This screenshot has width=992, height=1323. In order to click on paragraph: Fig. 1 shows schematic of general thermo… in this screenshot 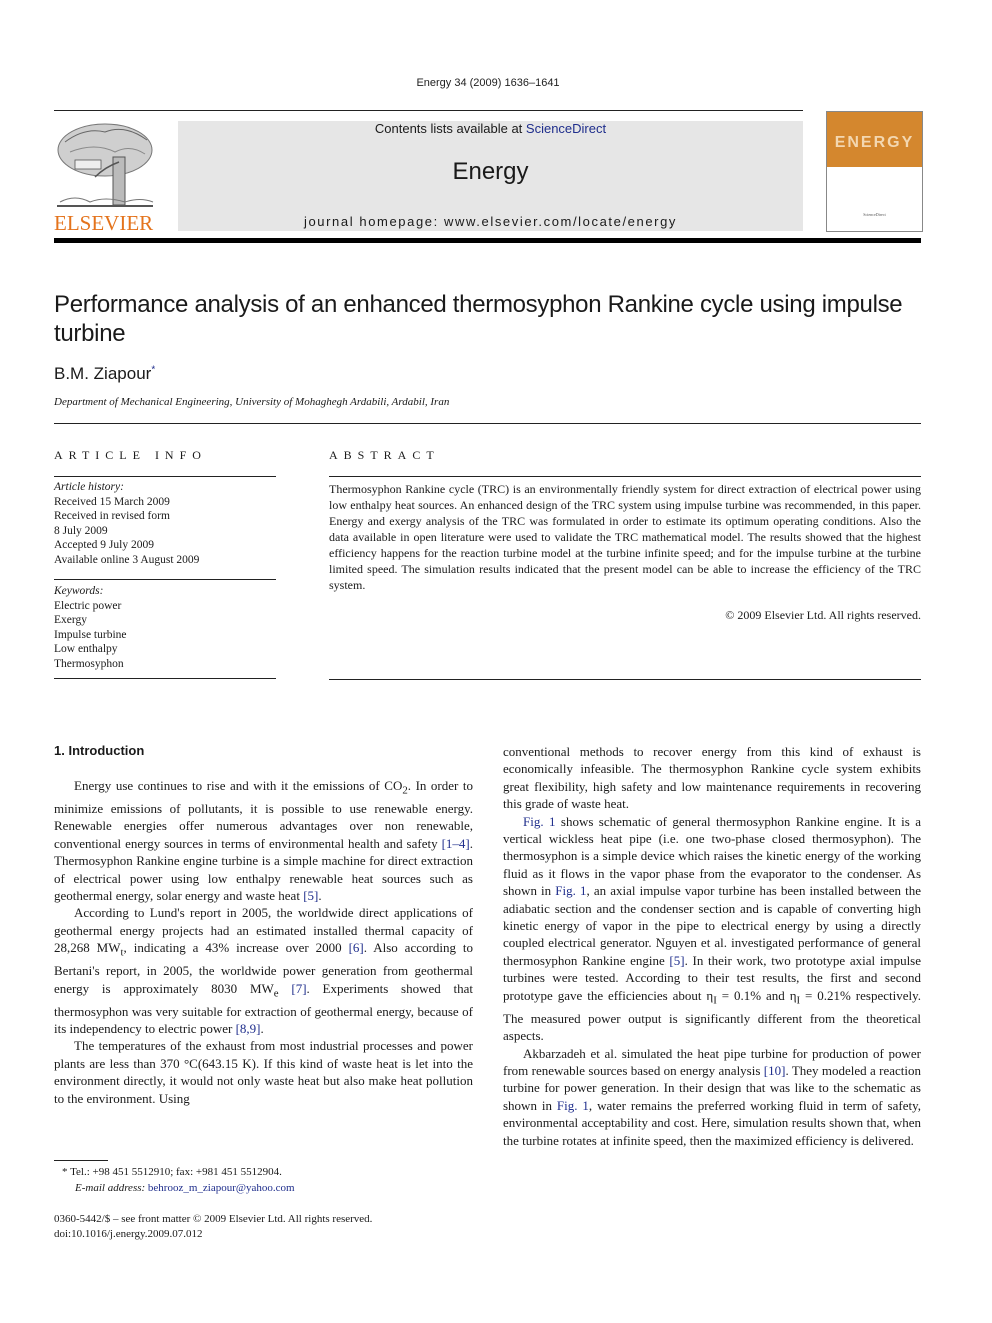, I will do `click(712, 929)`.